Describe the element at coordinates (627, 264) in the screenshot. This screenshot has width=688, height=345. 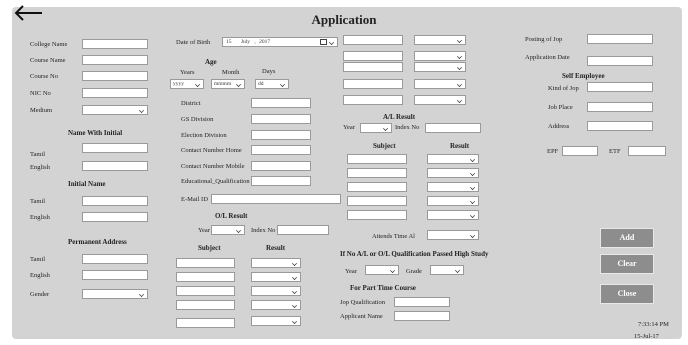
I see `clear-button: Clear` at that location.